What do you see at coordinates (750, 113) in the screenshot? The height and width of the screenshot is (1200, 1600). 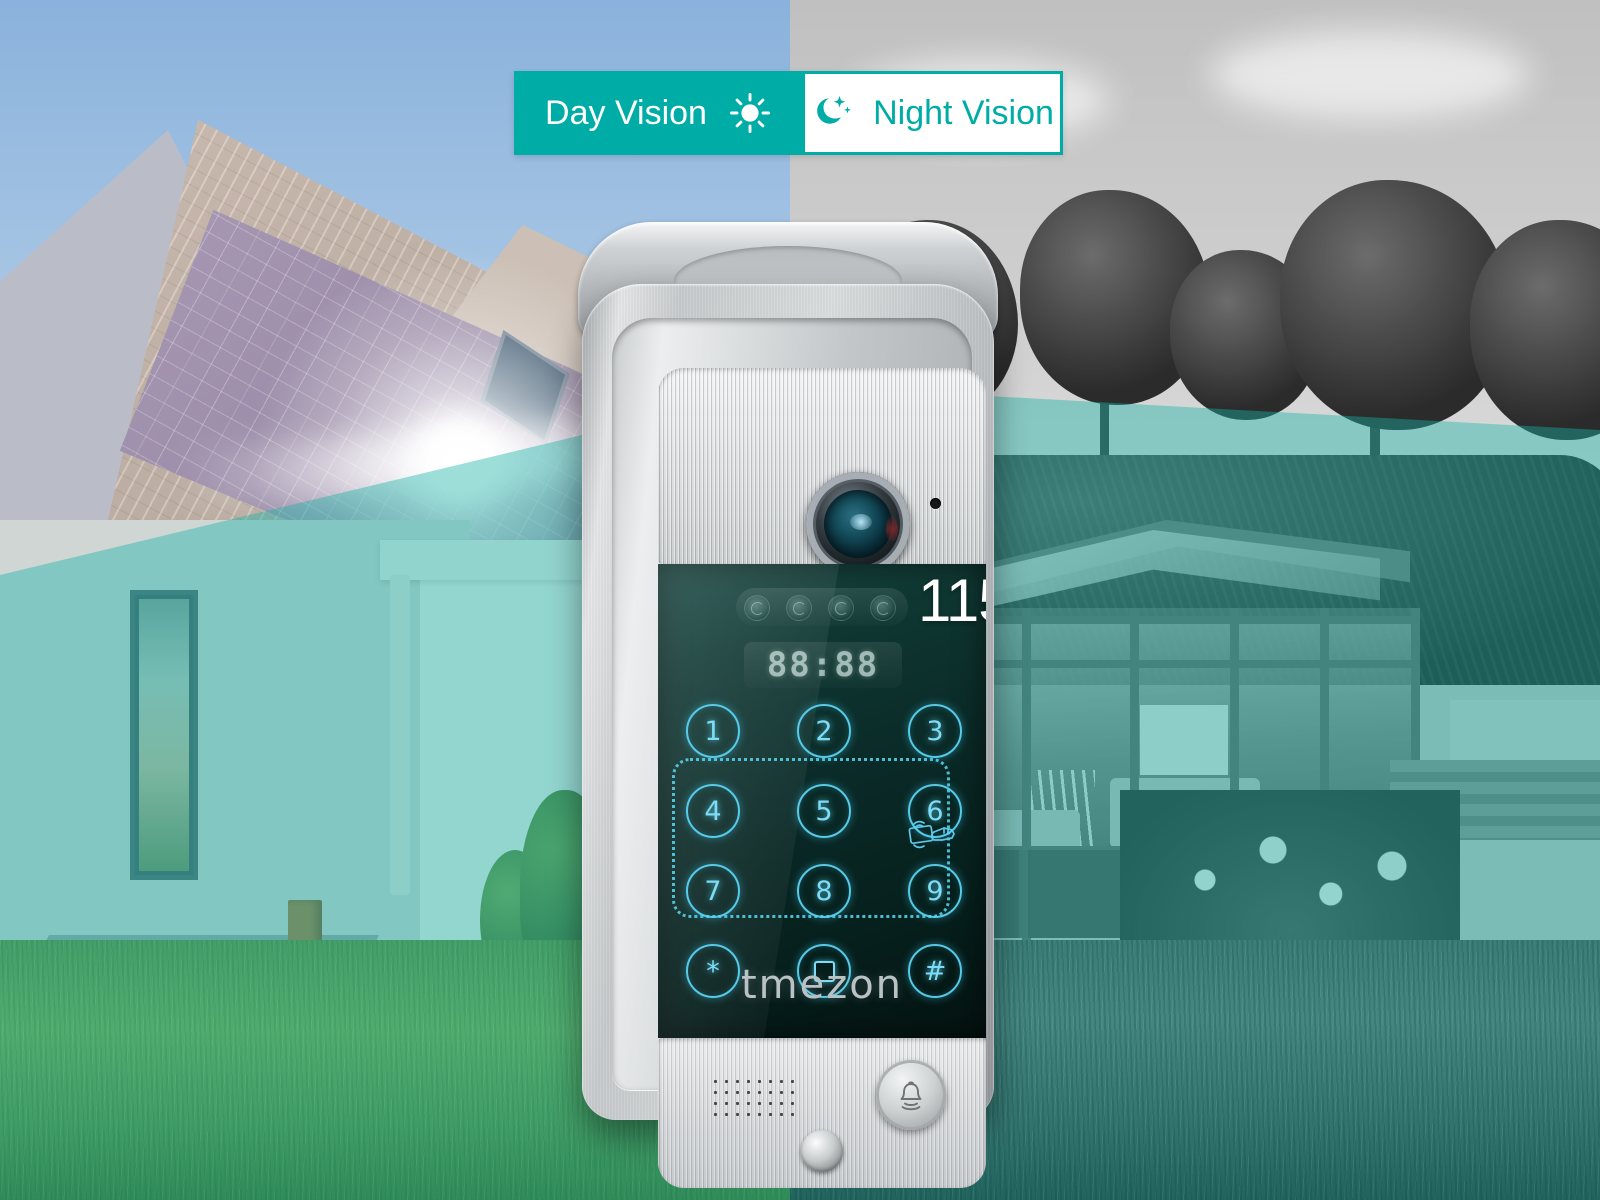 I see `sun-icon` at bounding box center [750, 113].